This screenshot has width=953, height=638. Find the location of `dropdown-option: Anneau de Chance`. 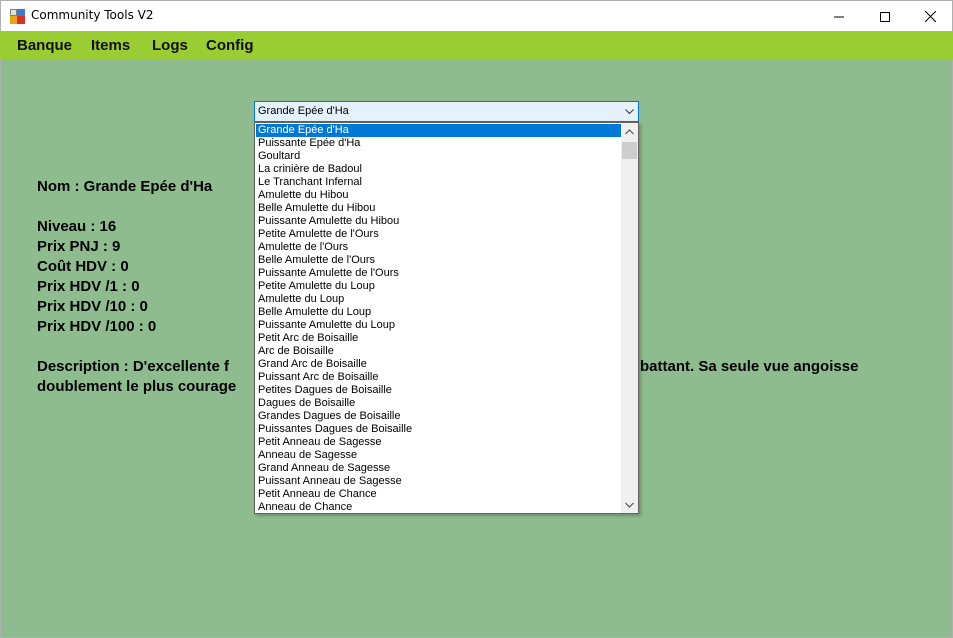

dropdown-option: Anneau de Chance is located at coordinates (439, 507).